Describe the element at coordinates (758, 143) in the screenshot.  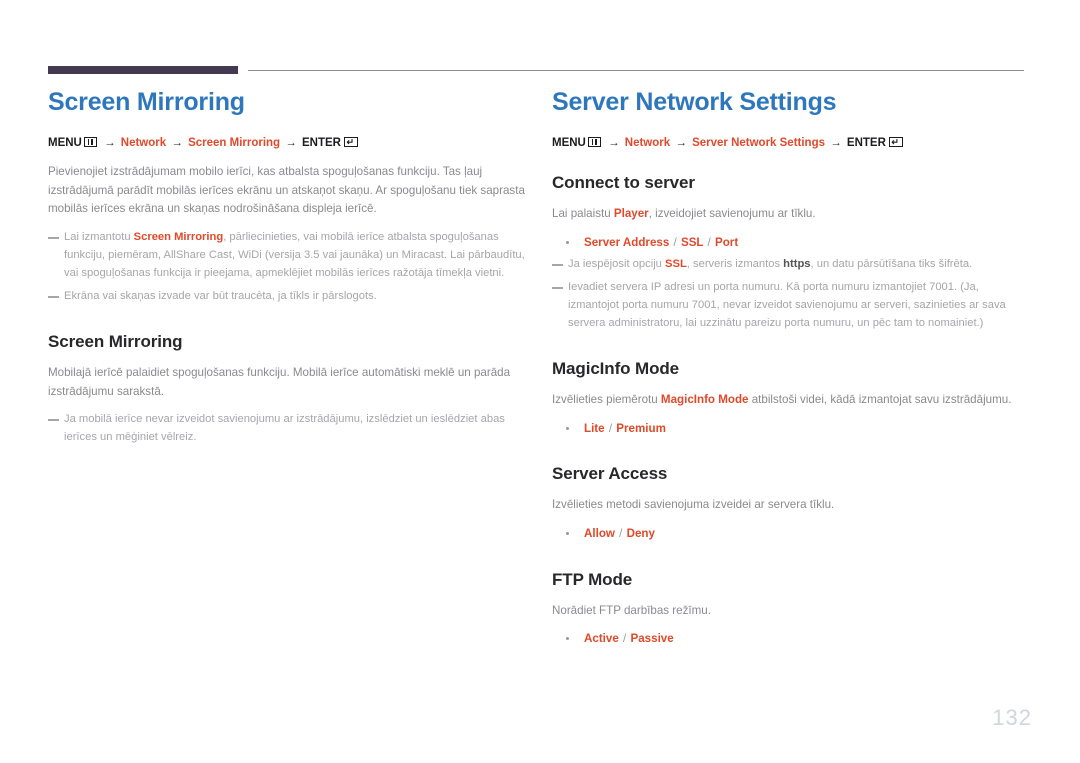
I see `breadcrumb-crumb-server-network-settings: Server Network Settings` at that location.